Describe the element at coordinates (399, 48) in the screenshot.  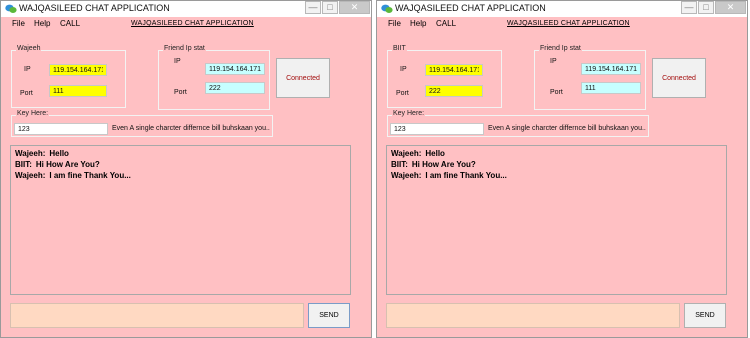
I see `local-group-label: BIIT` at that location.